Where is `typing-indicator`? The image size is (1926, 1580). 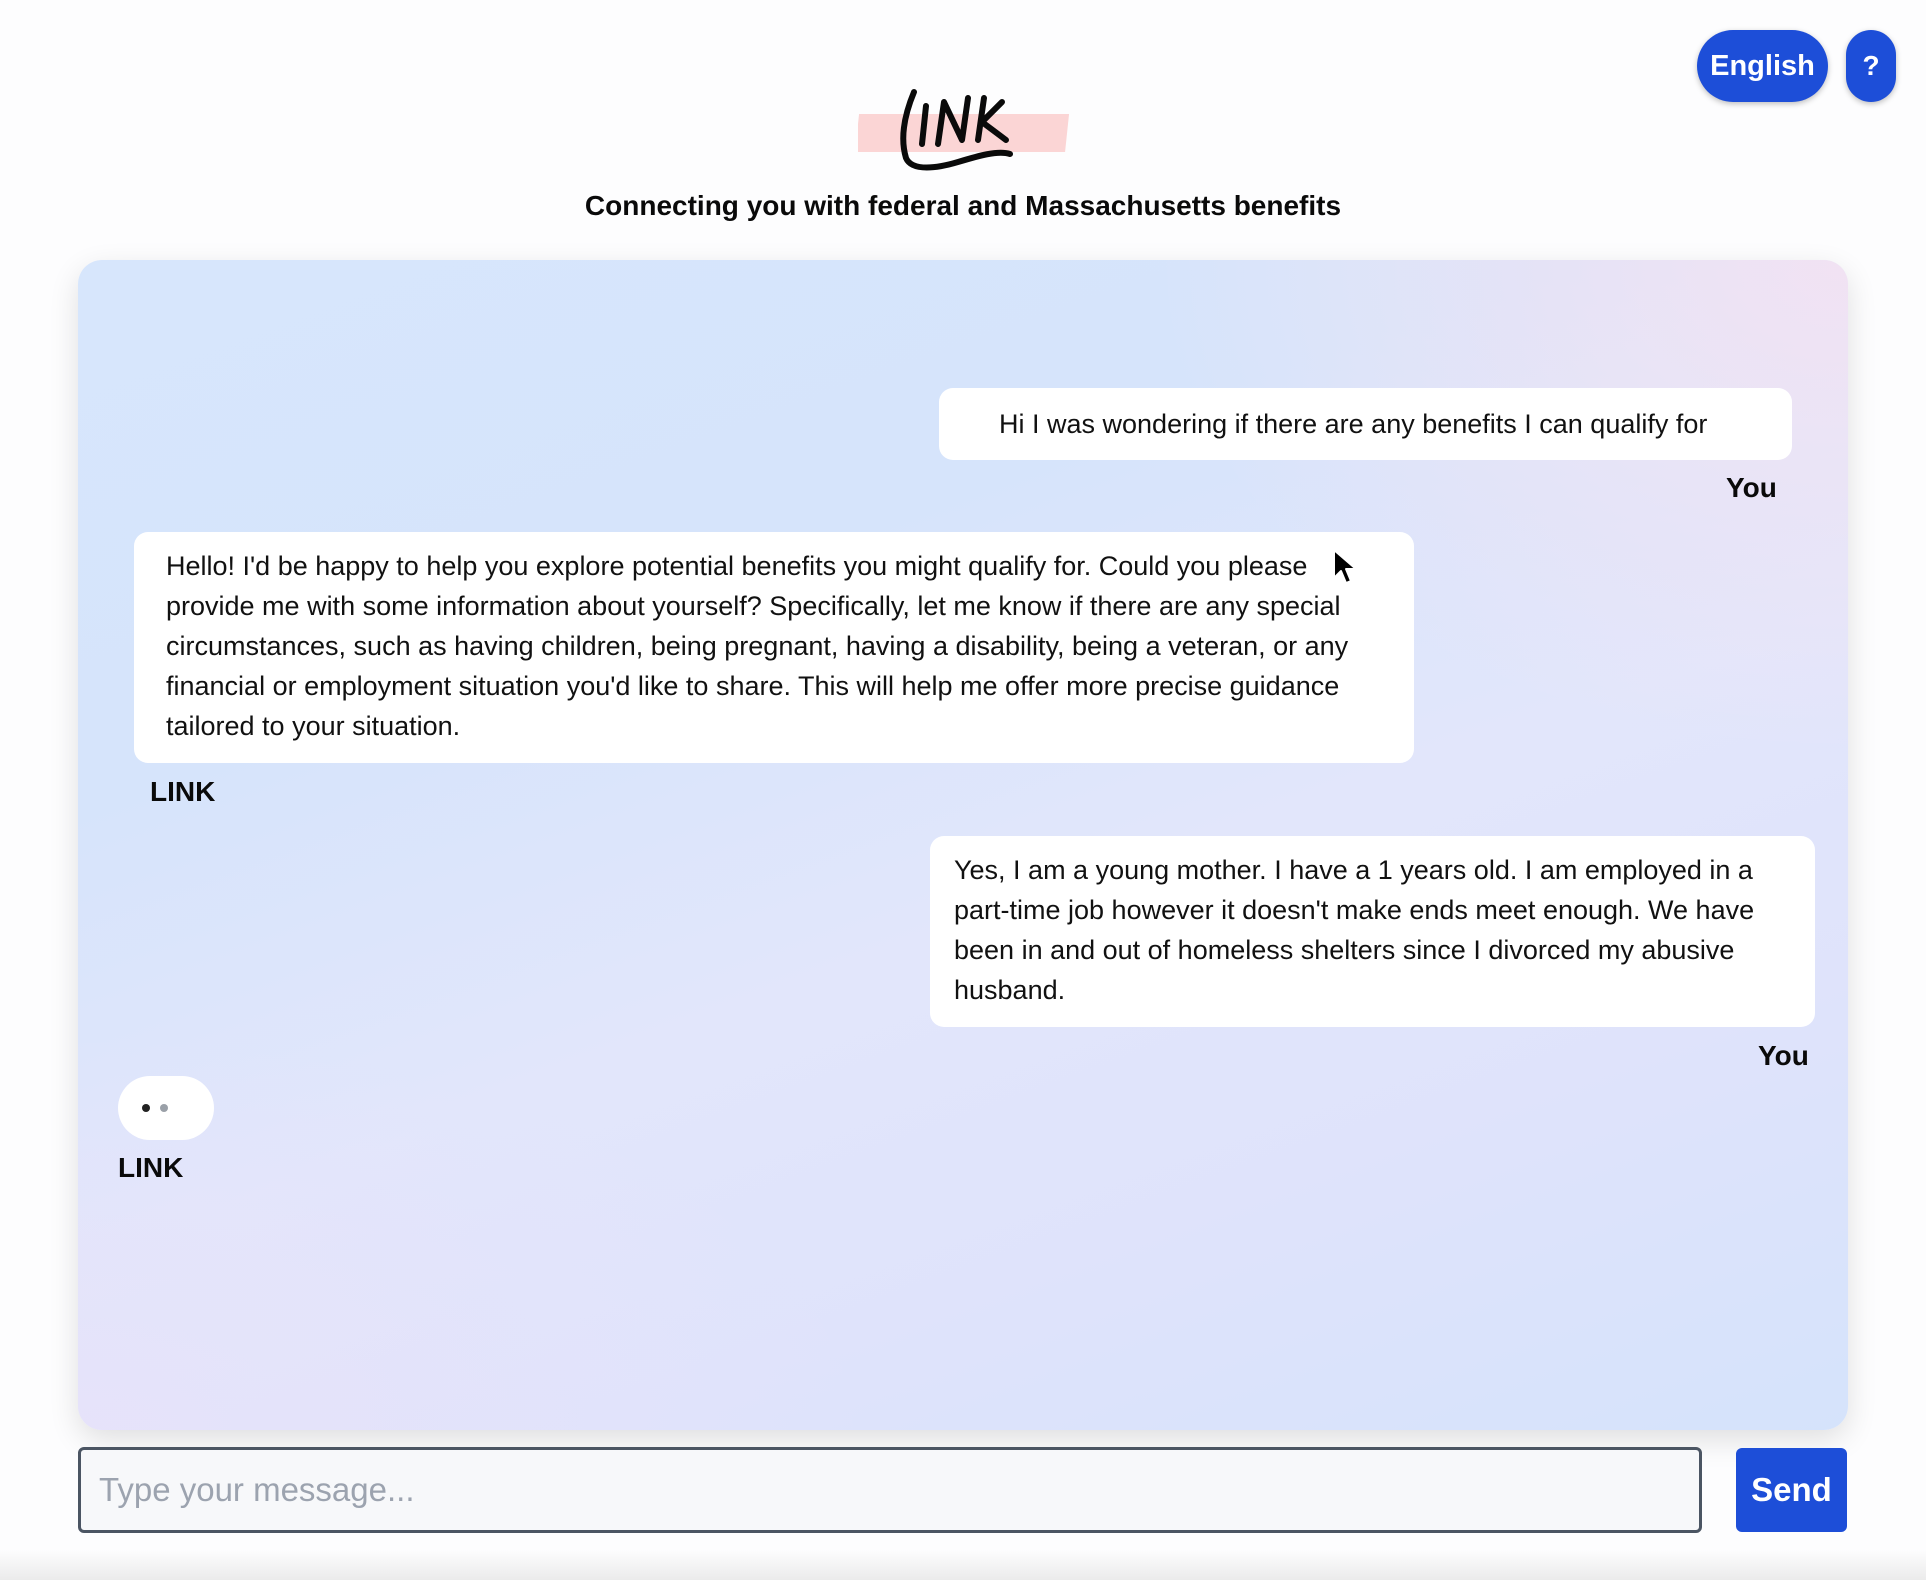 typing-indicator is located at coordinates (166, 1108).